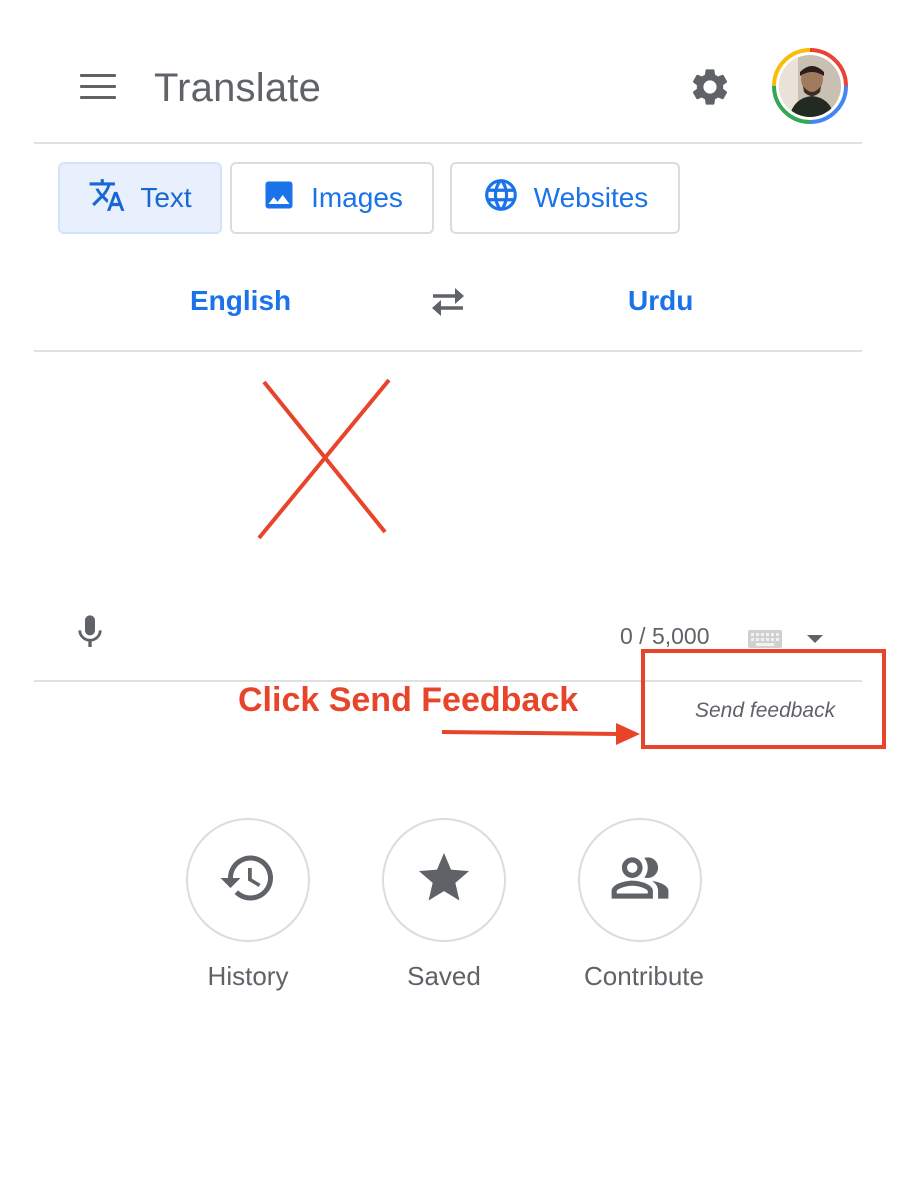 This screenshot has width=914, height=1190. What do you see at coordinates (660, 301) in the screenshot?
I see `target-language-button: Urdu` at bounding box center [660, 301].